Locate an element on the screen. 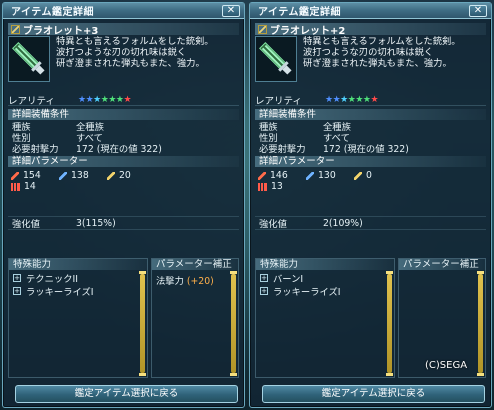 The image size is (494, 410). ranged-value: 138 is located at coordinates (80, 175).